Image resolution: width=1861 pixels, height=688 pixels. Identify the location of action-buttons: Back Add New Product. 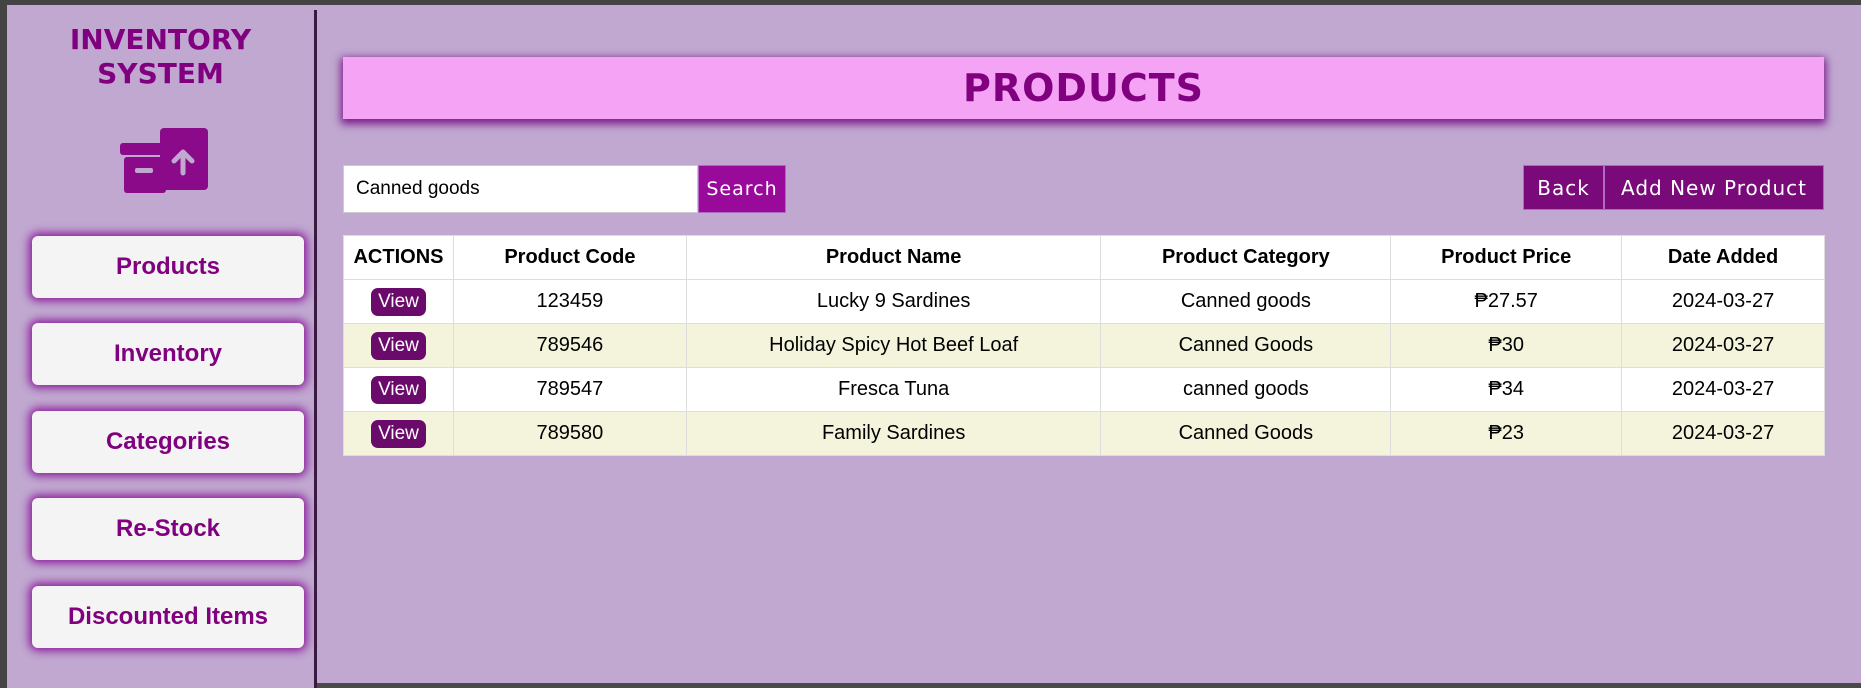
(1673, 187).